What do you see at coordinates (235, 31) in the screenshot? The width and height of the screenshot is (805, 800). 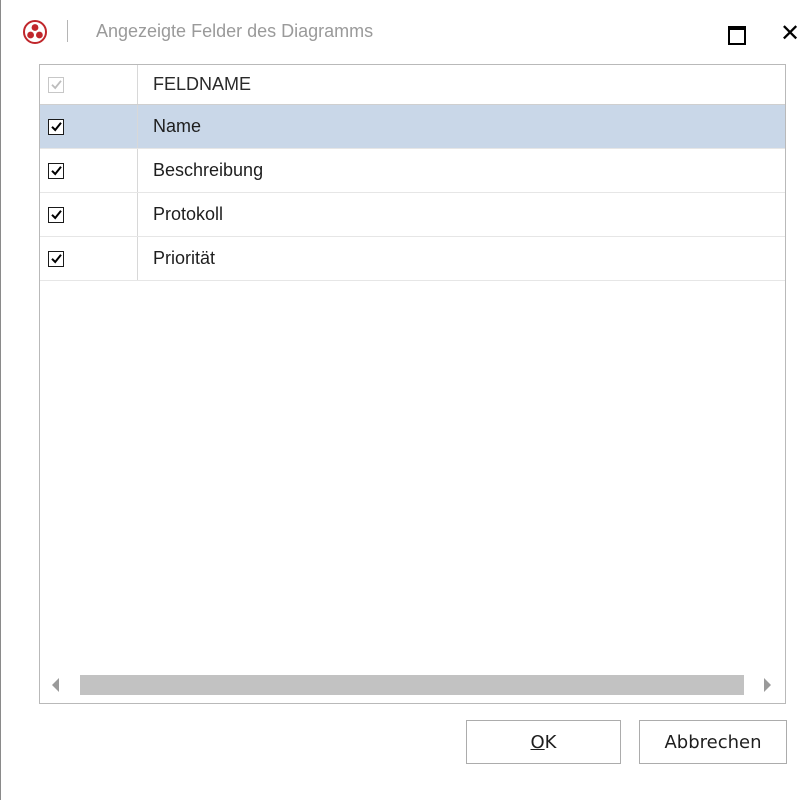 I see `window-title: Angezeigte Felder des Diagramms` at bounding box center [235, 31].